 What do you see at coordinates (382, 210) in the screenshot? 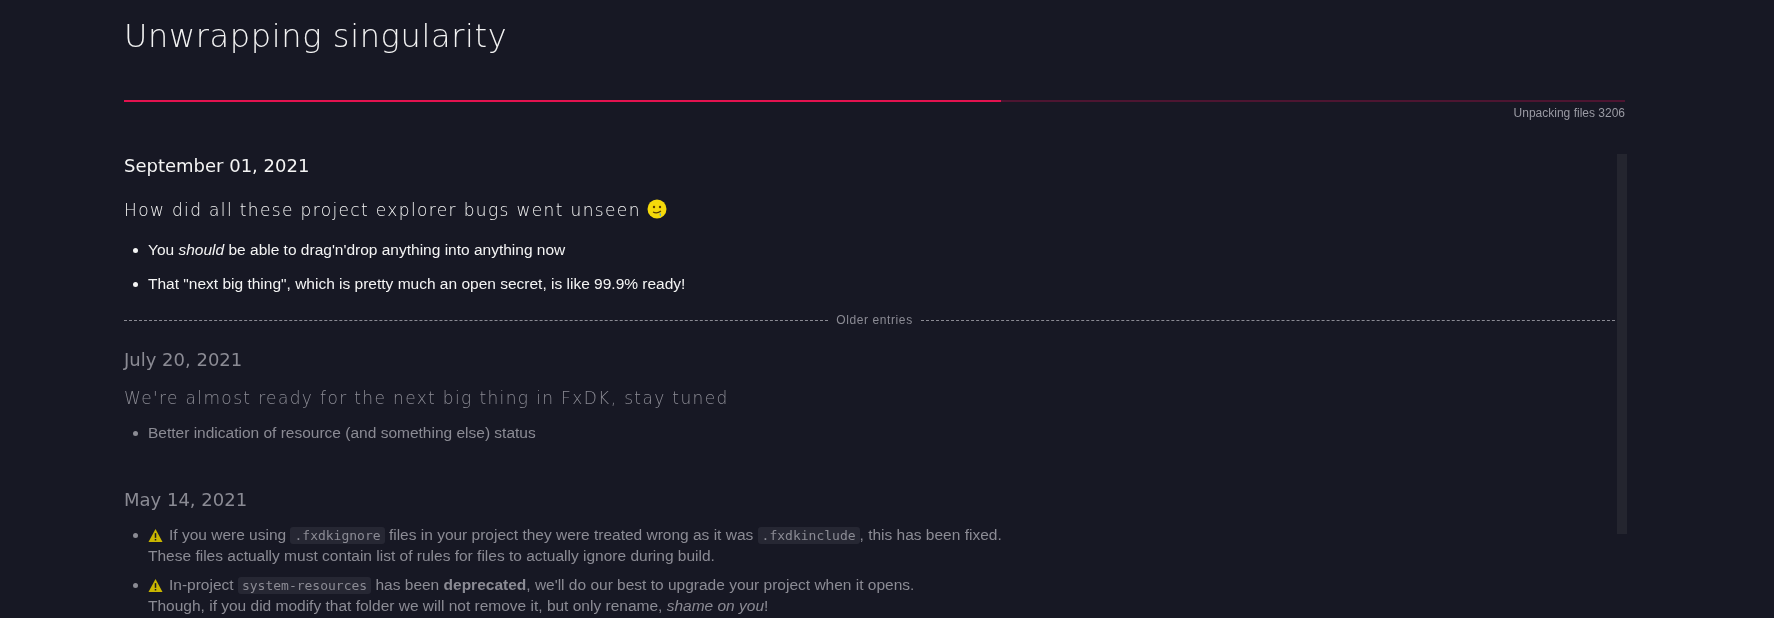
I see `entry-heading: How did all these project explorer bugs went unseen` at bounding box center [382, 210].